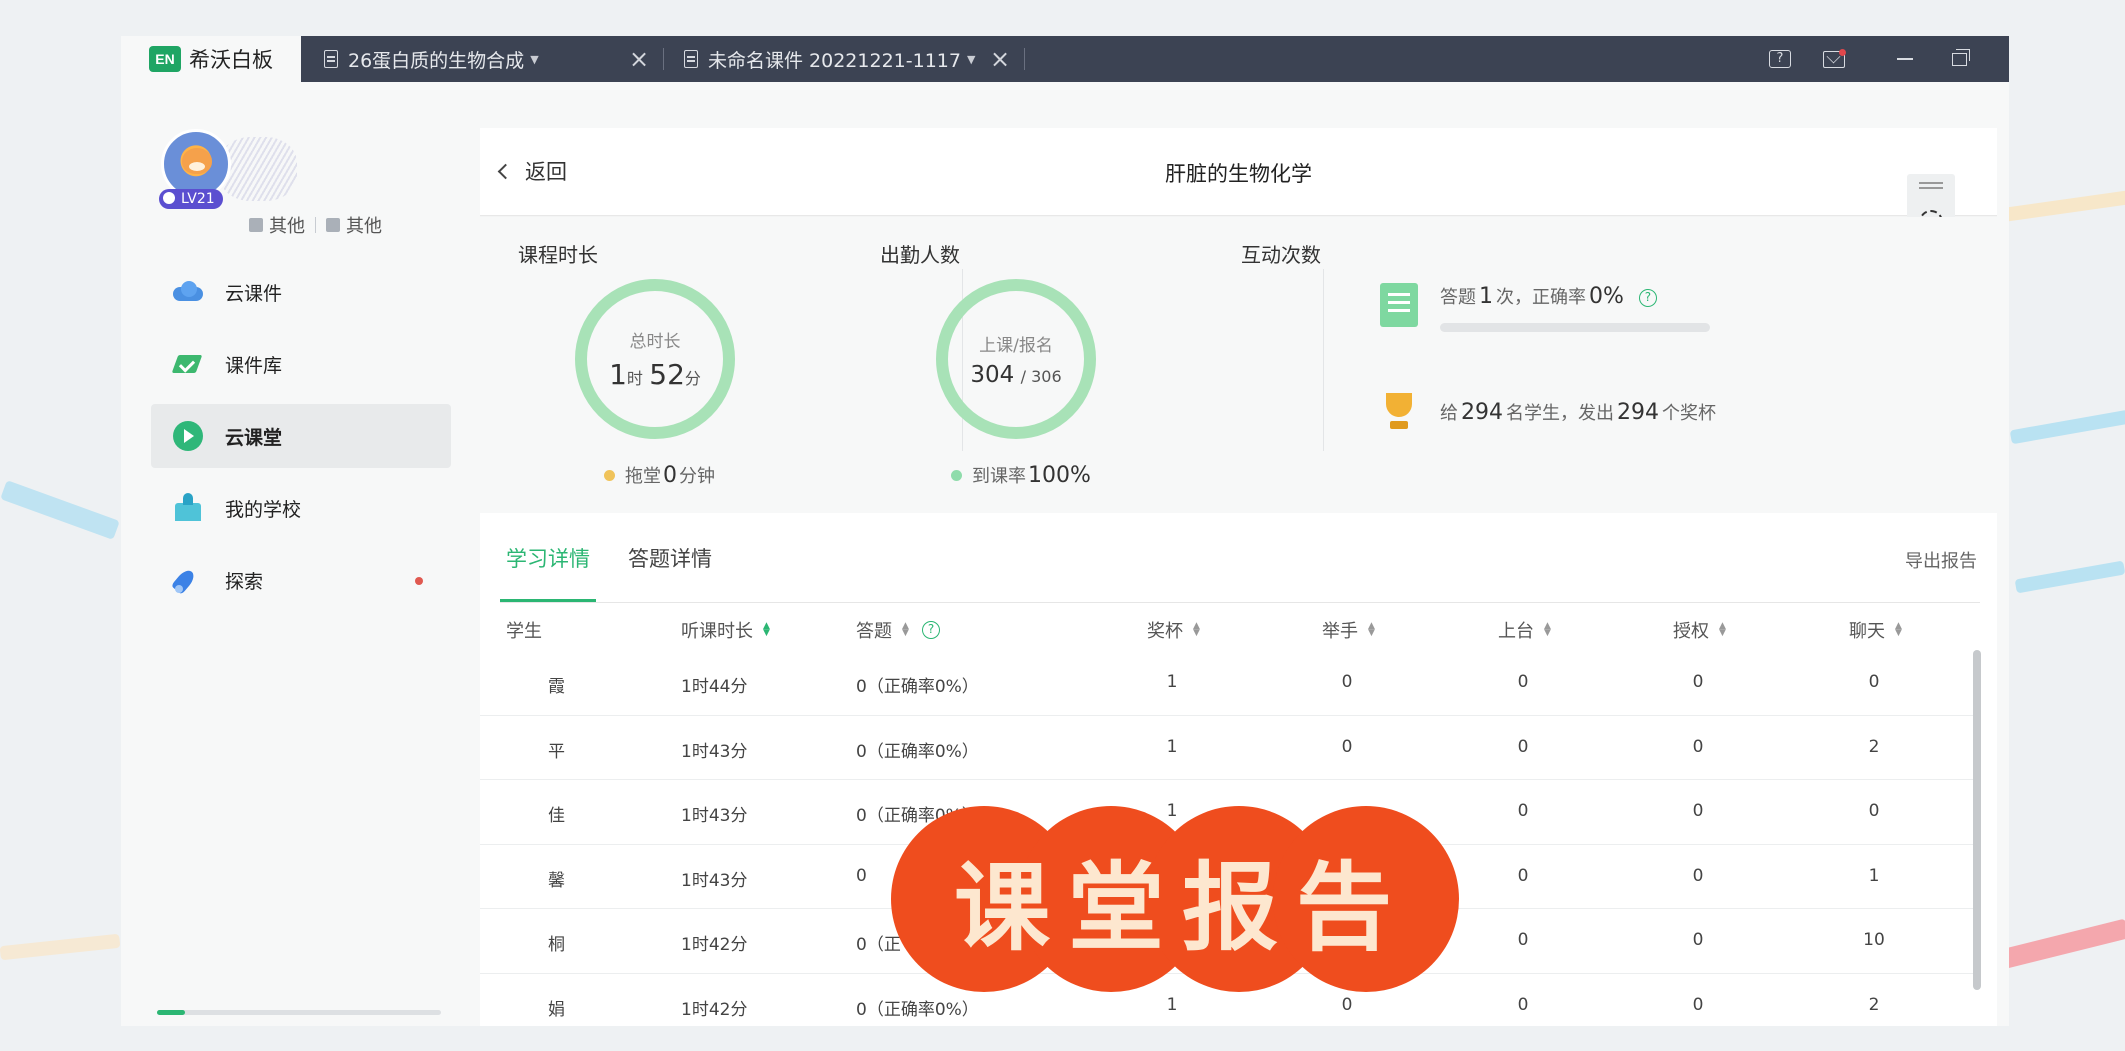  Describe the element at coordinates (188, 436) in the screenshot. I see `cloud-class-icon` at that location.